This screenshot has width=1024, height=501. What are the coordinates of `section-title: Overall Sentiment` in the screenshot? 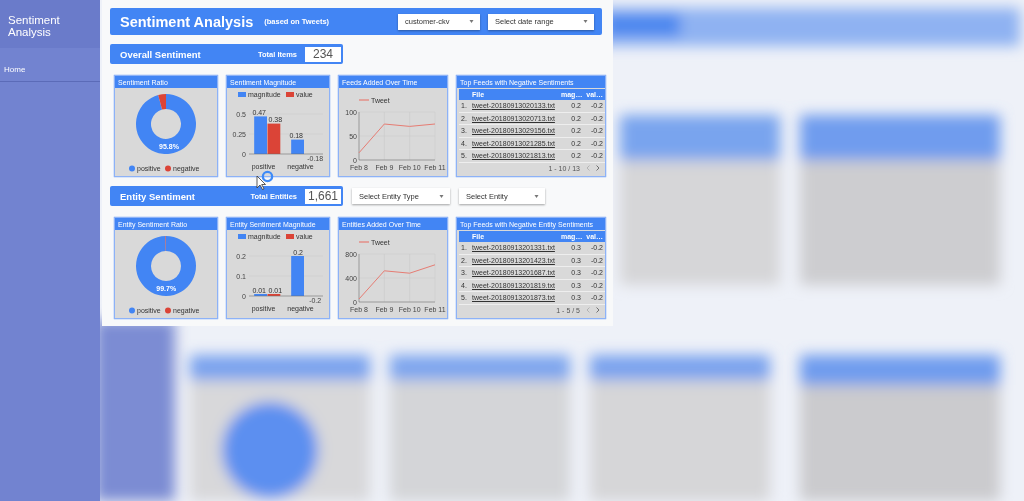 It's located at (160, 54).